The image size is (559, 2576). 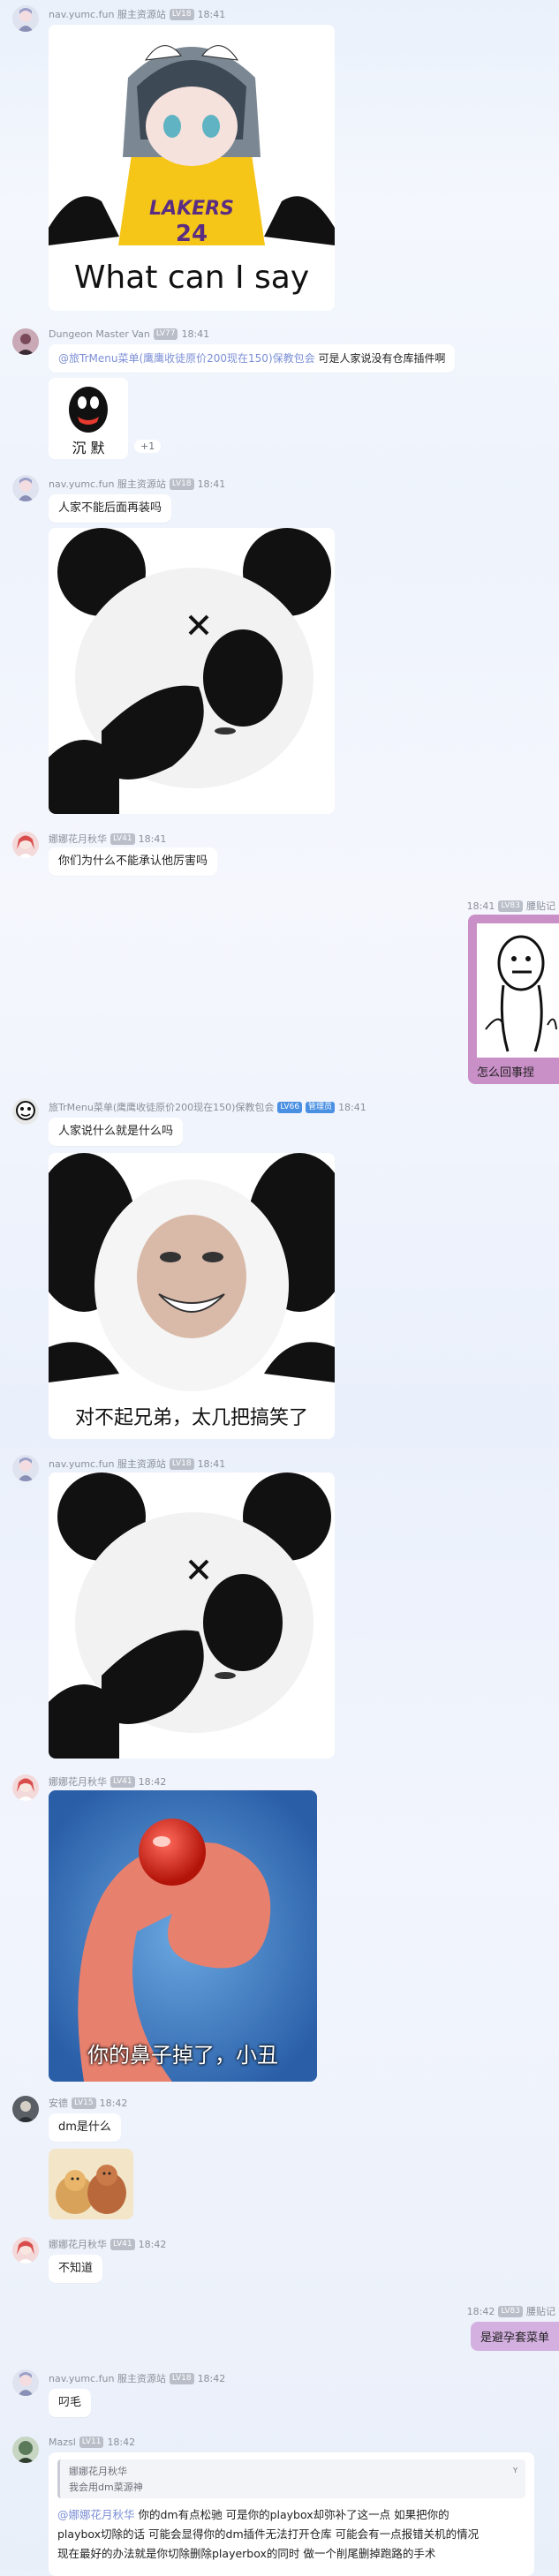 I want to click on level-badge: LV83, so click(x=510, y=906).